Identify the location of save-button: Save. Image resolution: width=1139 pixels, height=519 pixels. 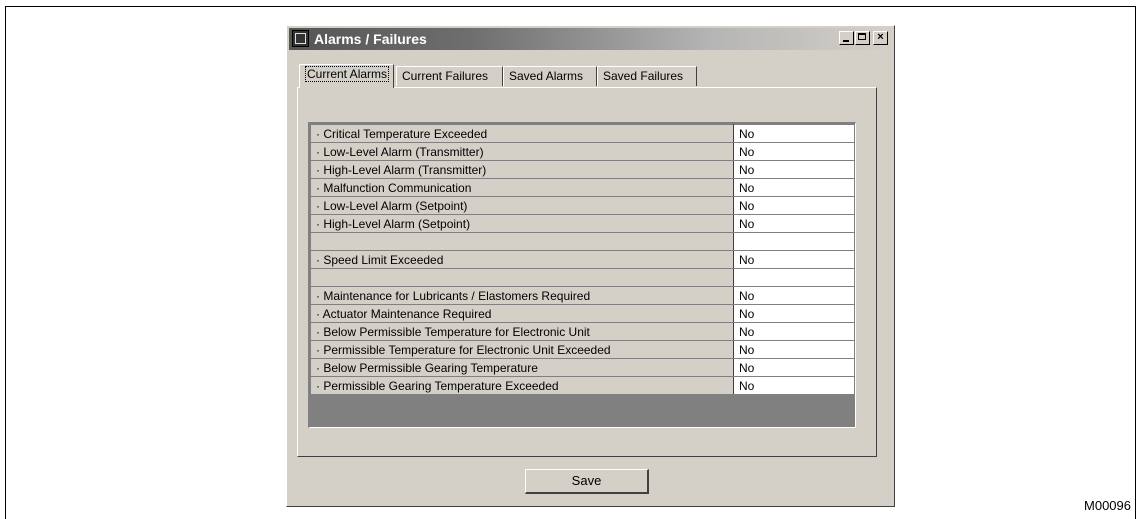
(587, 481).